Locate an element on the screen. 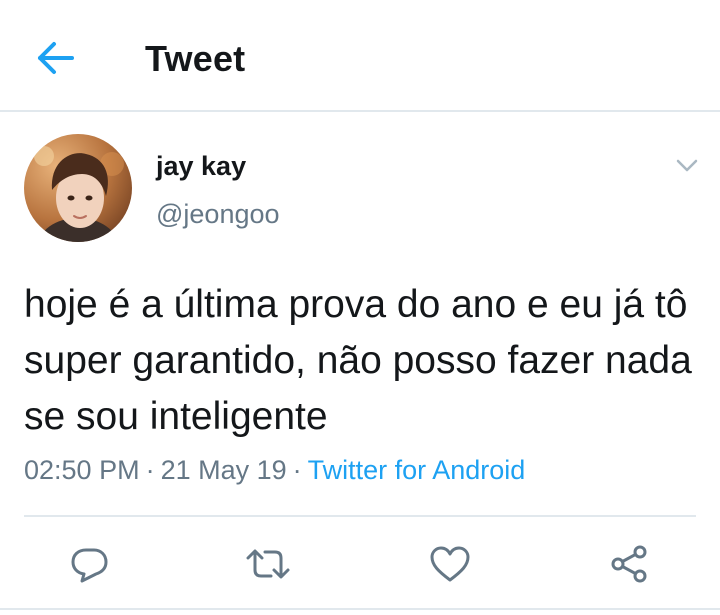  retweet-button is located at coordinates (268, 564).